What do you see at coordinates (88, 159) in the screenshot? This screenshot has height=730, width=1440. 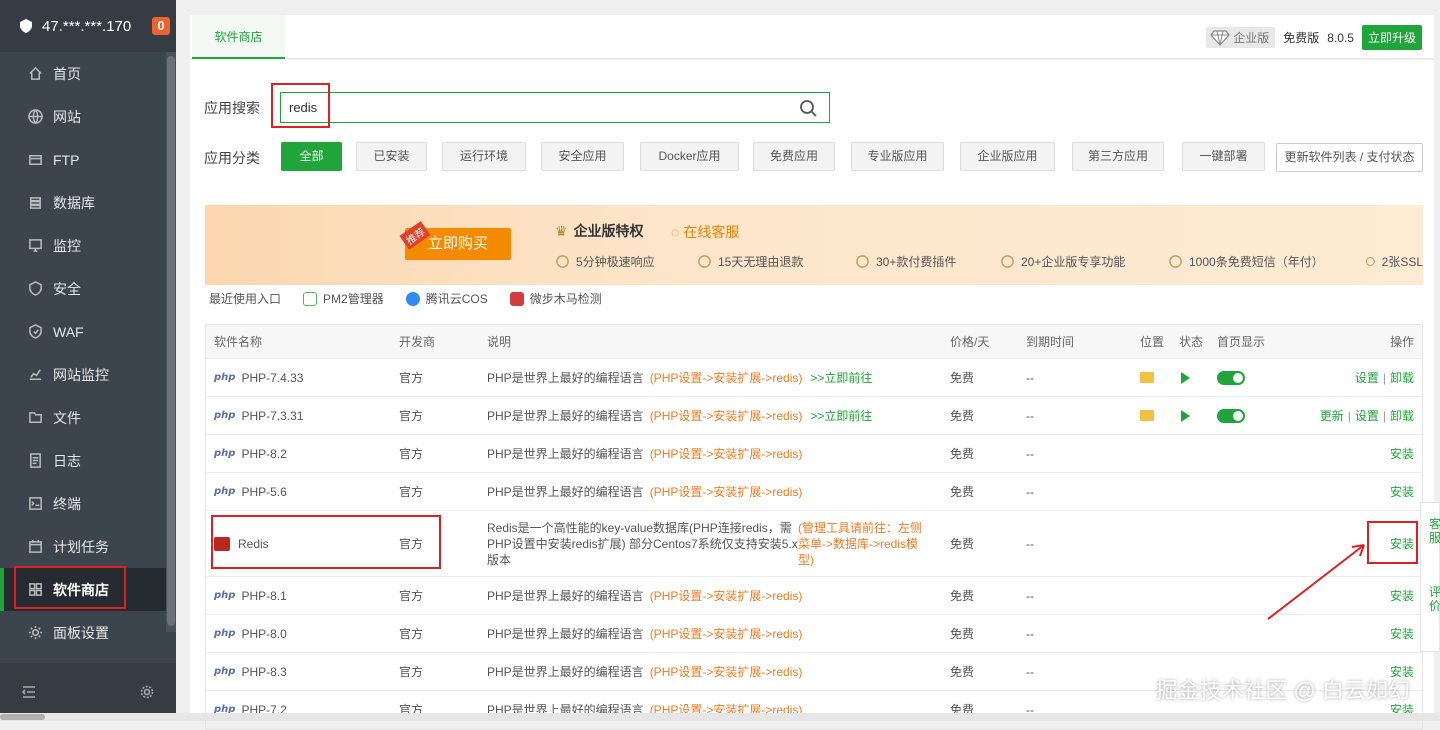 I see `sidebar-item-2: FTP` at bounding box center [88, 159].